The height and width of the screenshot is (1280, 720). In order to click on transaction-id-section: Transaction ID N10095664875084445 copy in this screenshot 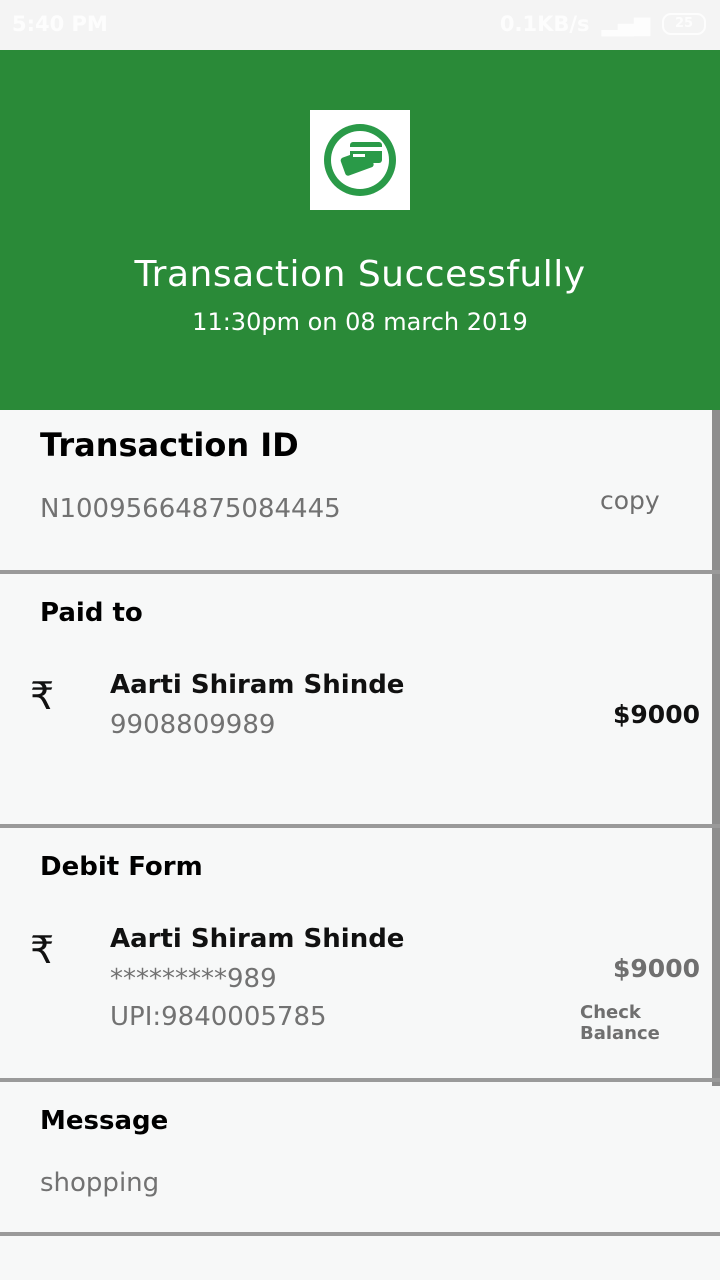, I will do `click(360, 490)`.